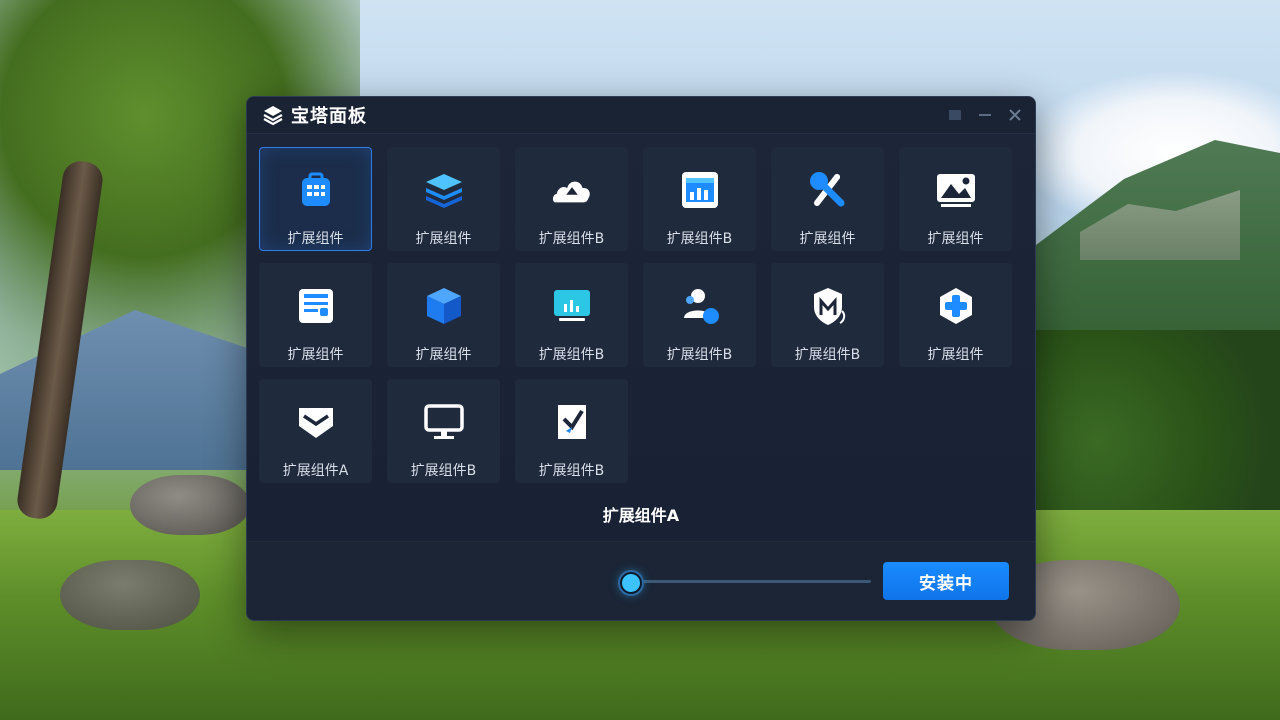 The image size is (1280, 720). I want to click on app-logo-icon, so click(273, 115).